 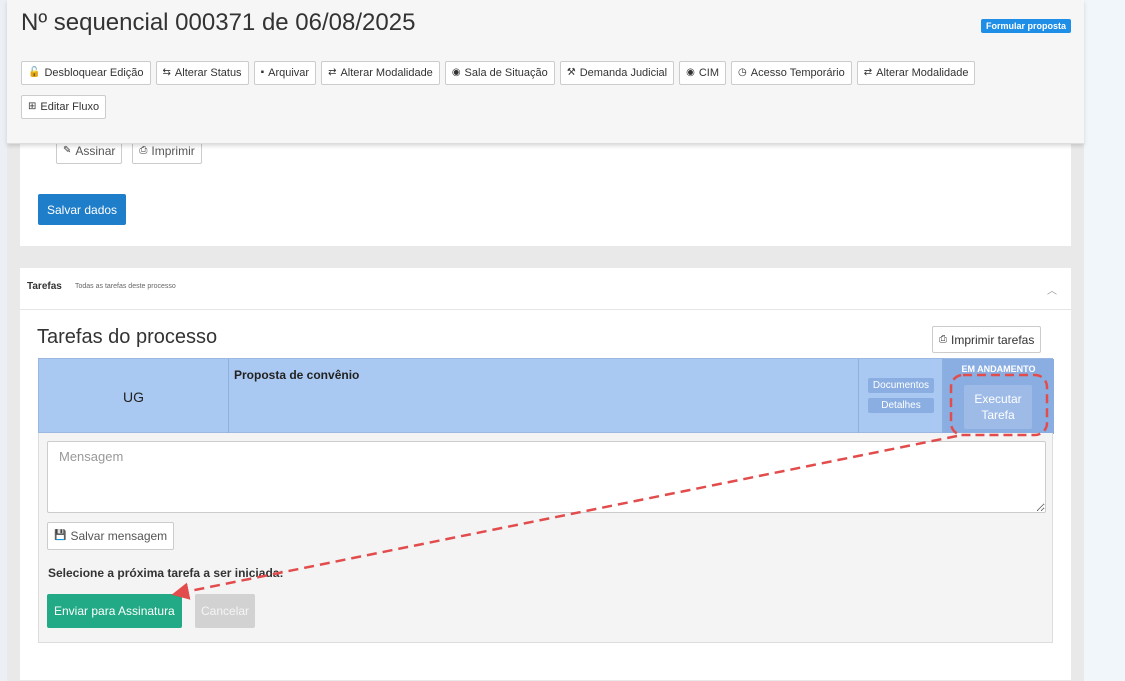 What do you see at coordinates (64, 107) in the screenshot?
I see `edit-flow-button: ⊞ Editar Fluxo` at bounding box center [64, 107].